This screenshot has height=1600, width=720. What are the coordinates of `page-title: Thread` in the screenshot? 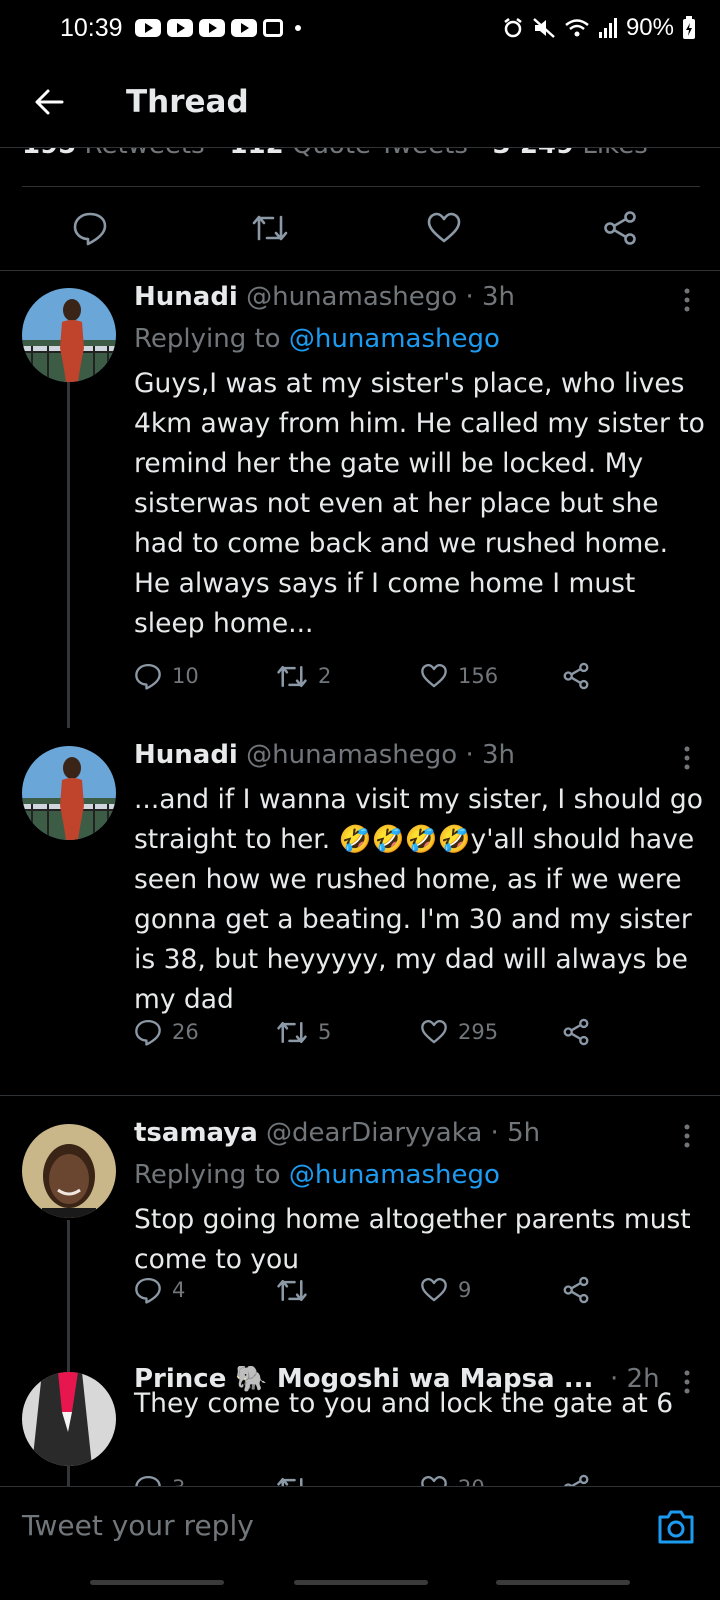 It's located at (187, 101).